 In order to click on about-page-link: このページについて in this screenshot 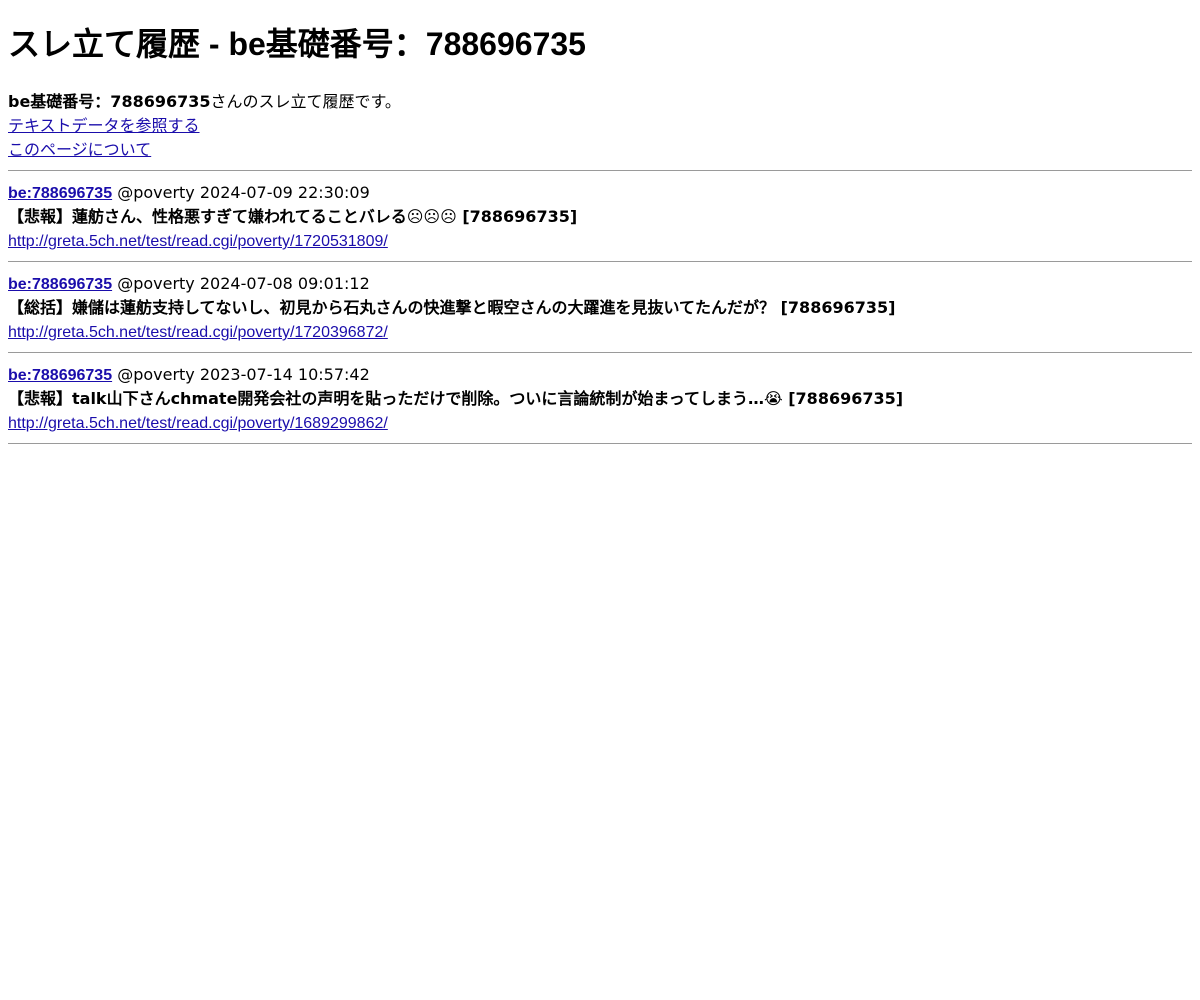, I will do `click(79, 149)`.